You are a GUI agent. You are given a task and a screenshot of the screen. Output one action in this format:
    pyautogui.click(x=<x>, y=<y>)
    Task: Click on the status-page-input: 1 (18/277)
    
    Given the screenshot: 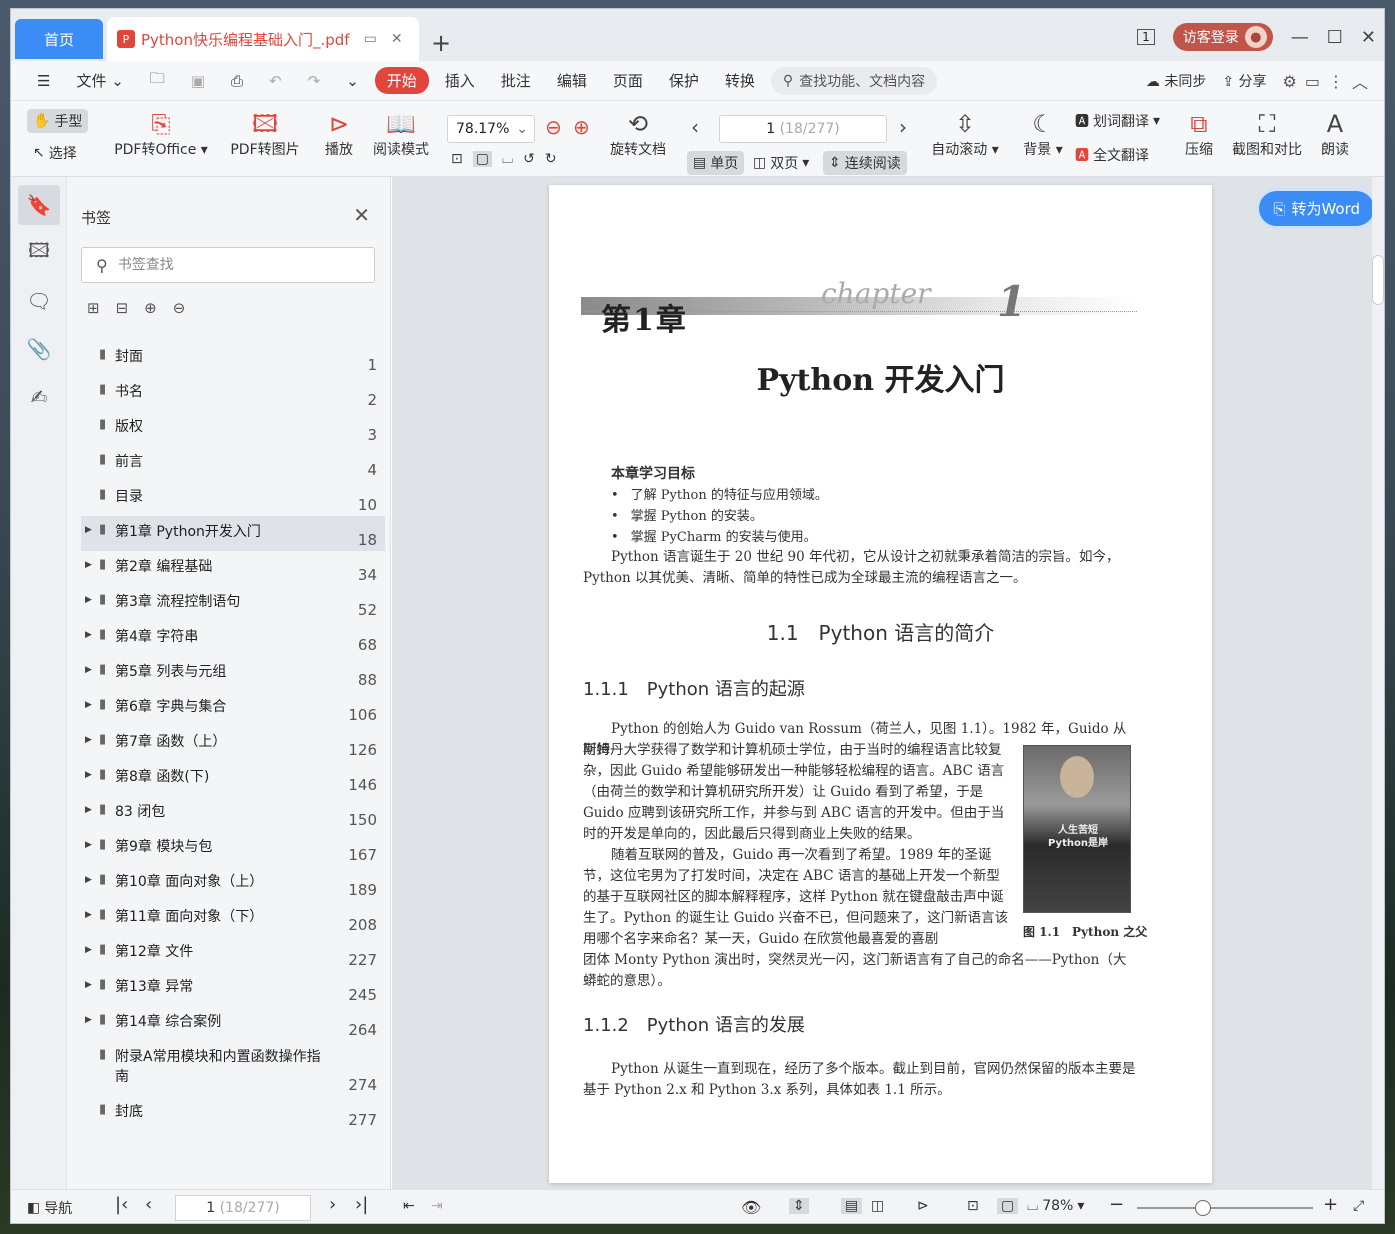 What is the action you would take?
    pyautogui.click(x=243, y=1208)
    